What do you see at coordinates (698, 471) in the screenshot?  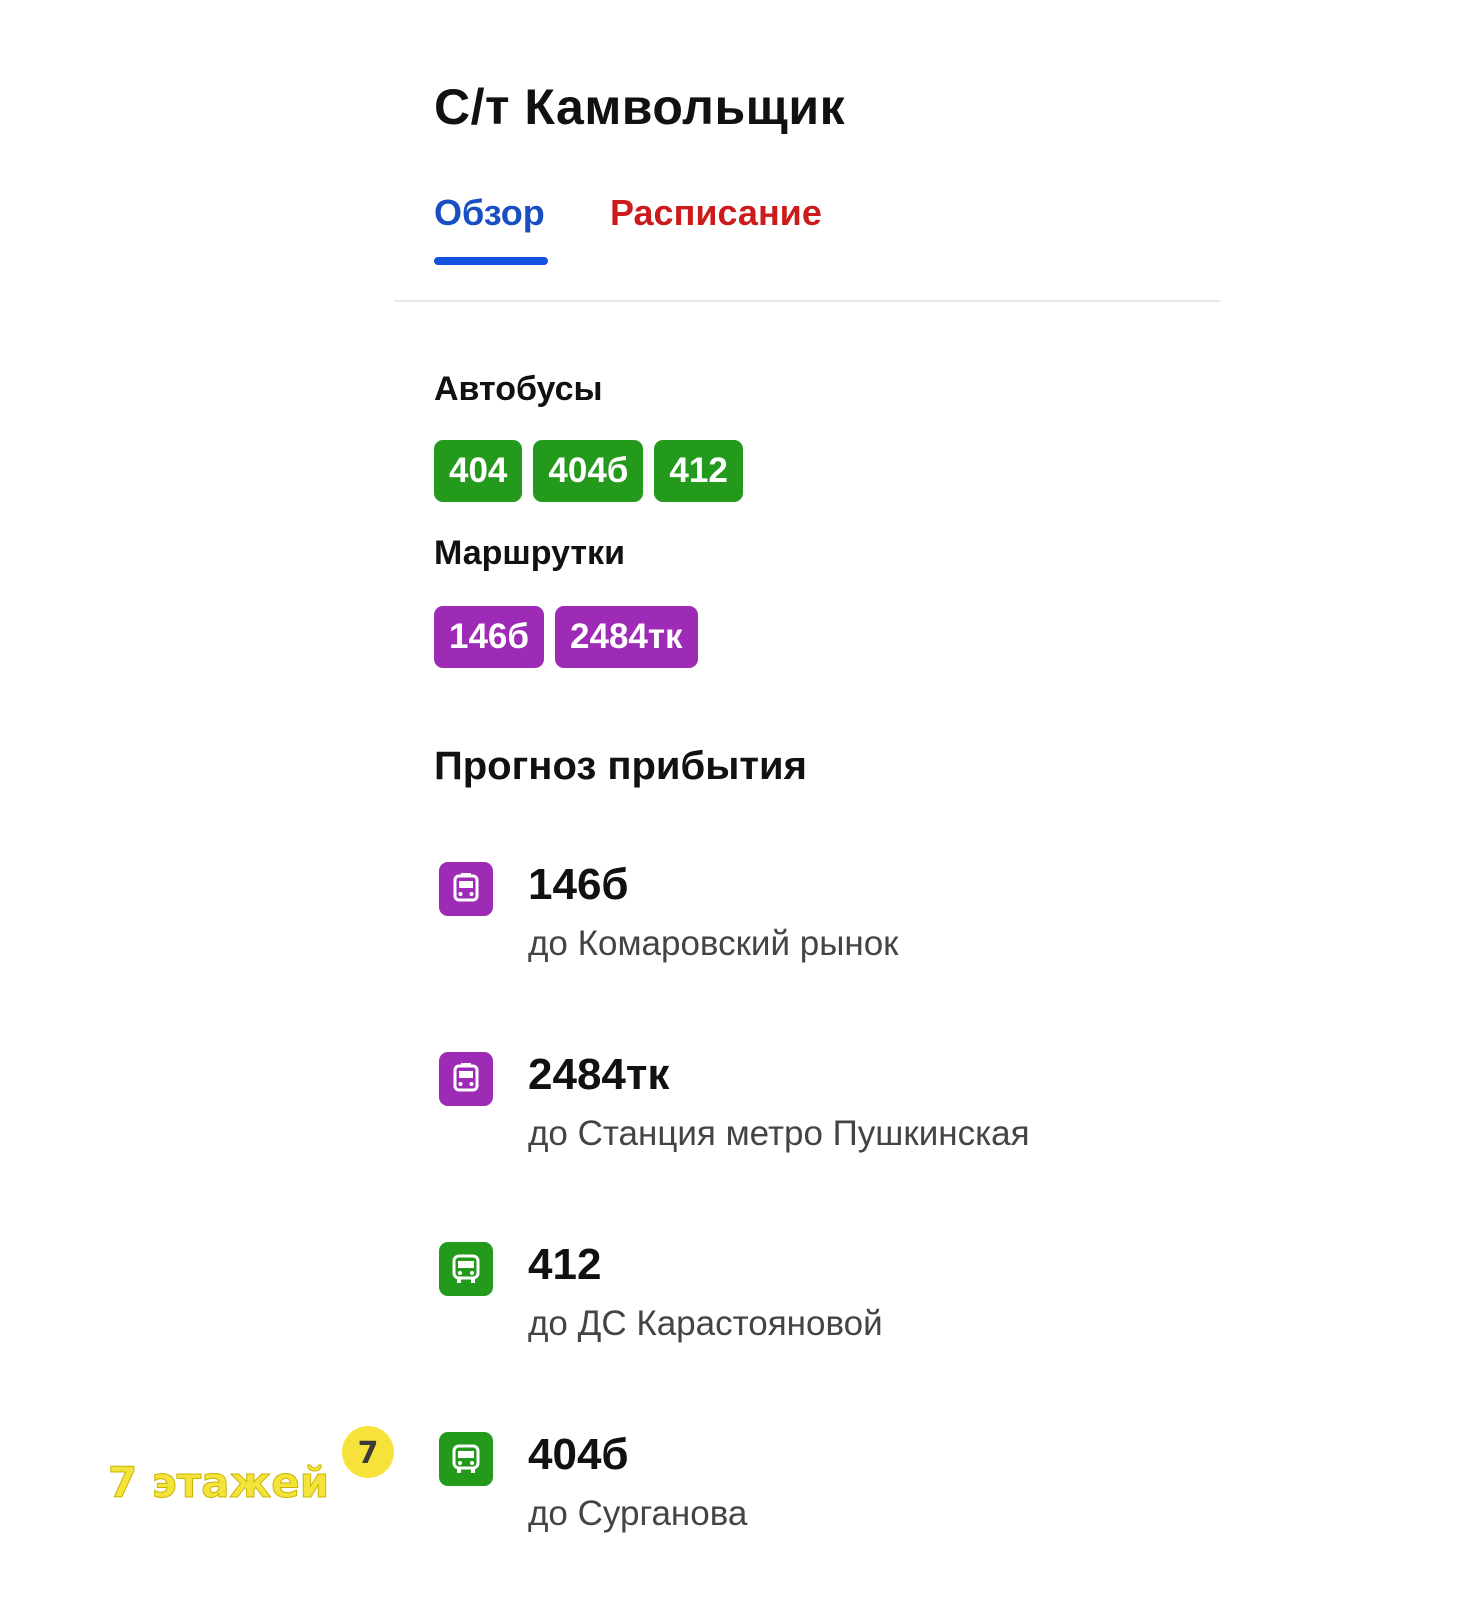 I see `bus-route-chip: 412` at bounding box center [698, 471].